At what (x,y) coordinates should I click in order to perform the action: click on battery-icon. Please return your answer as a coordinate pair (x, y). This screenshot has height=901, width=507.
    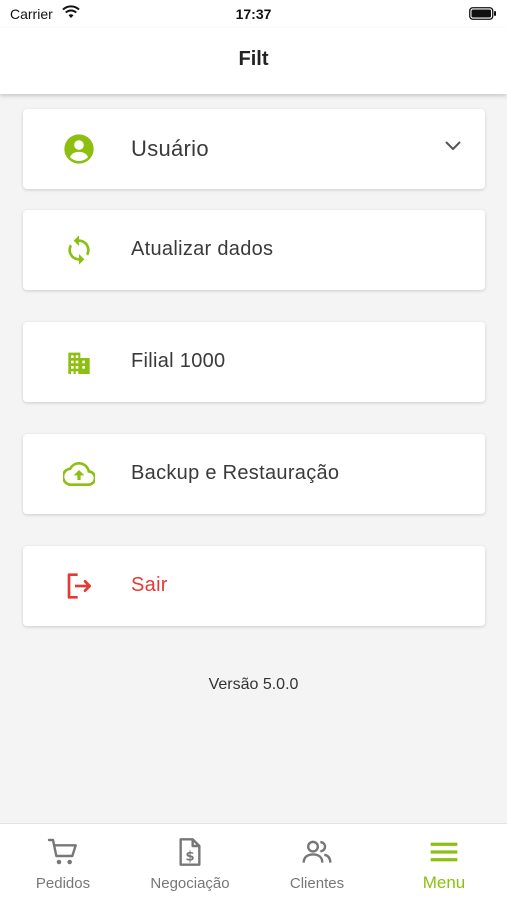
    Looking at the image, I should click on (482, 13).